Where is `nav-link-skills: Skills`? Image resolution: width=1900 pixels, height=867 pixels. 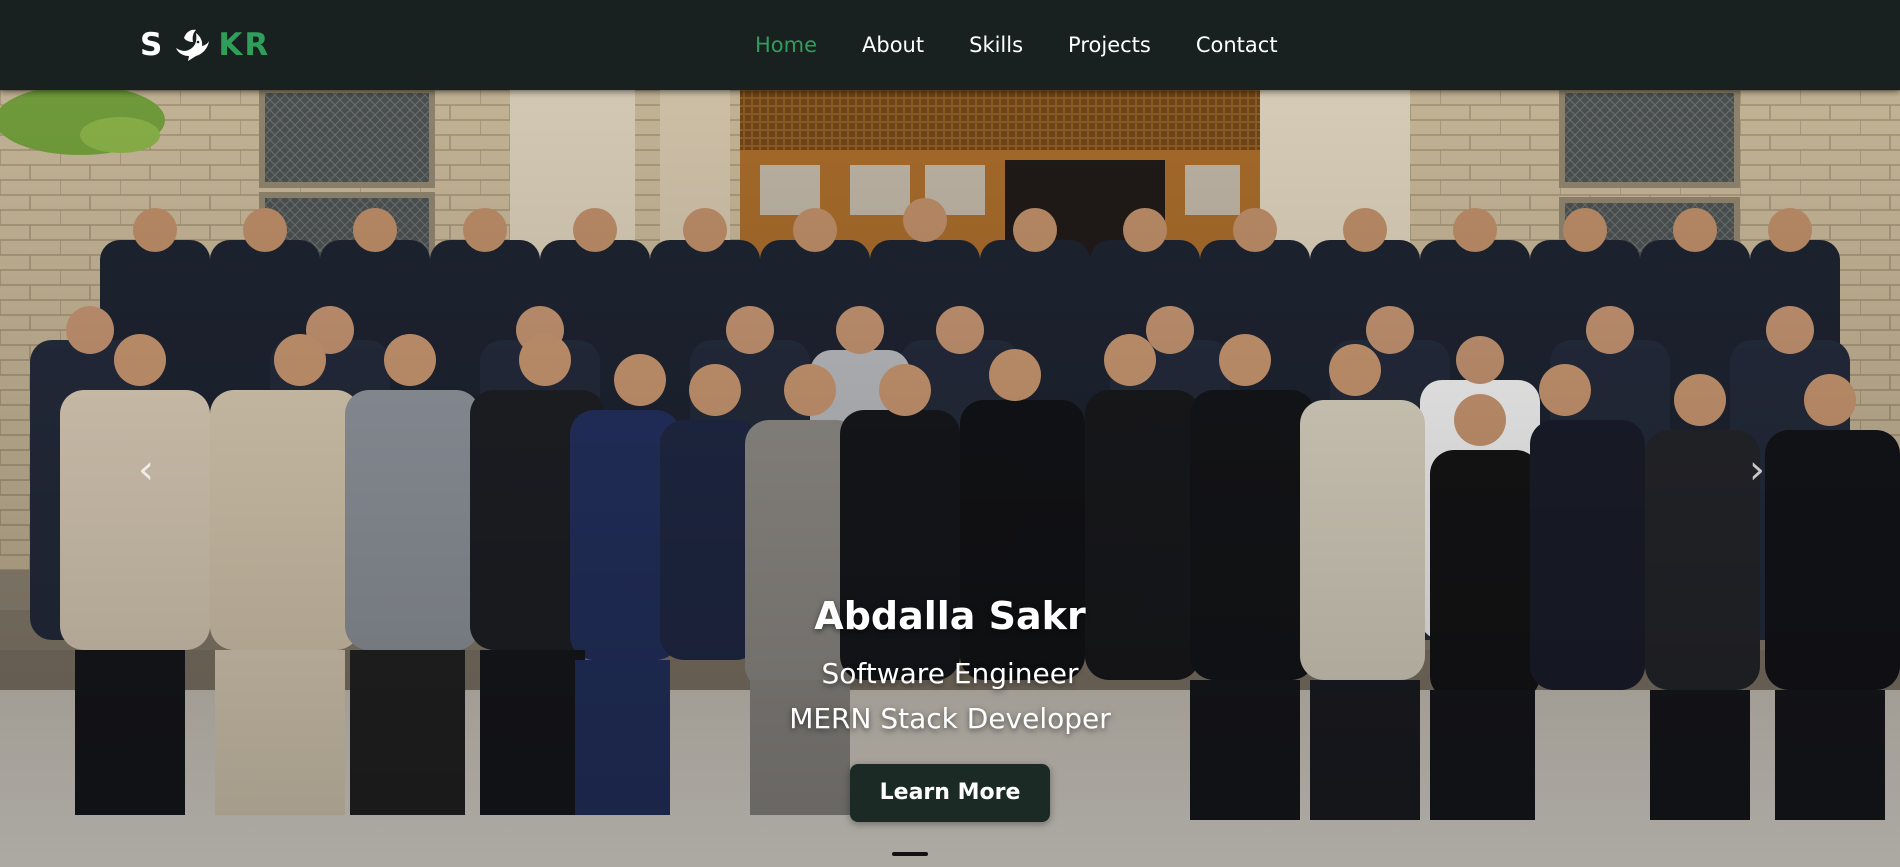
nav-link-skills: Skills is located at coordinates (996, 45).